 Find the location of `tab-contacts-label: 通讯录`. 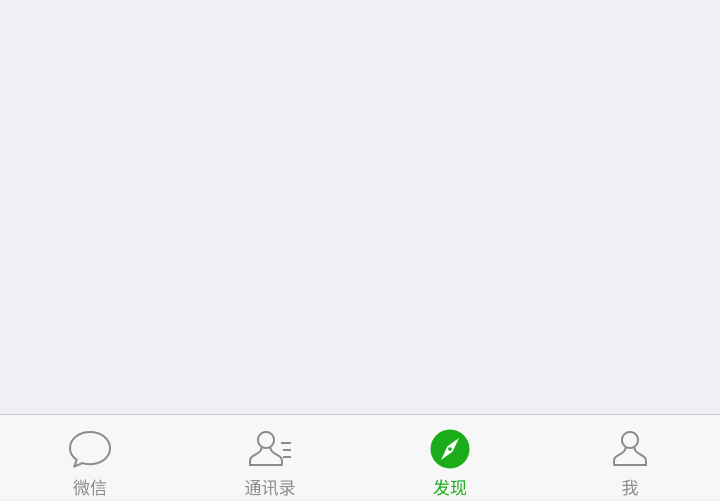

tab-contacts-label: 通讯录 is located at coordinates (270, 489).